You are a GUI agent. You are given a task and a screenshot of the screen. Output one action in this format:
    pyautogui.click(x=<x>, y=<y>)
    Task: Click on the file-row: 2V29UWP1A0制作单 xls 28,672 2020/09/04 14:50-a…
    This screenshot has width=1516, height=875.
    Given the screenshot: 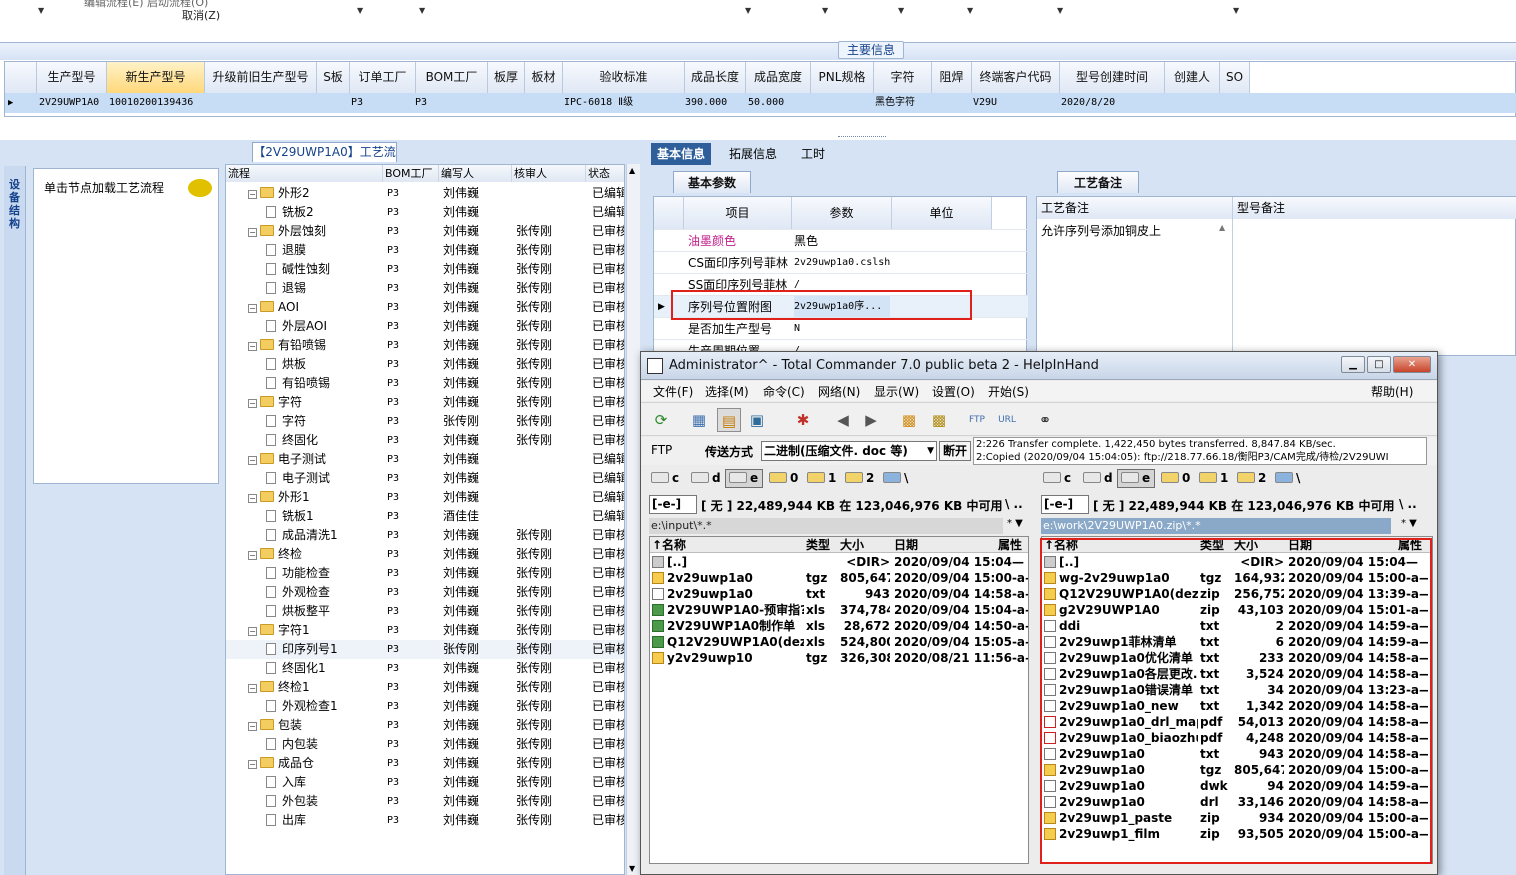 What is the action you would take?
    pyautogui.click(x=839, y=626)
    